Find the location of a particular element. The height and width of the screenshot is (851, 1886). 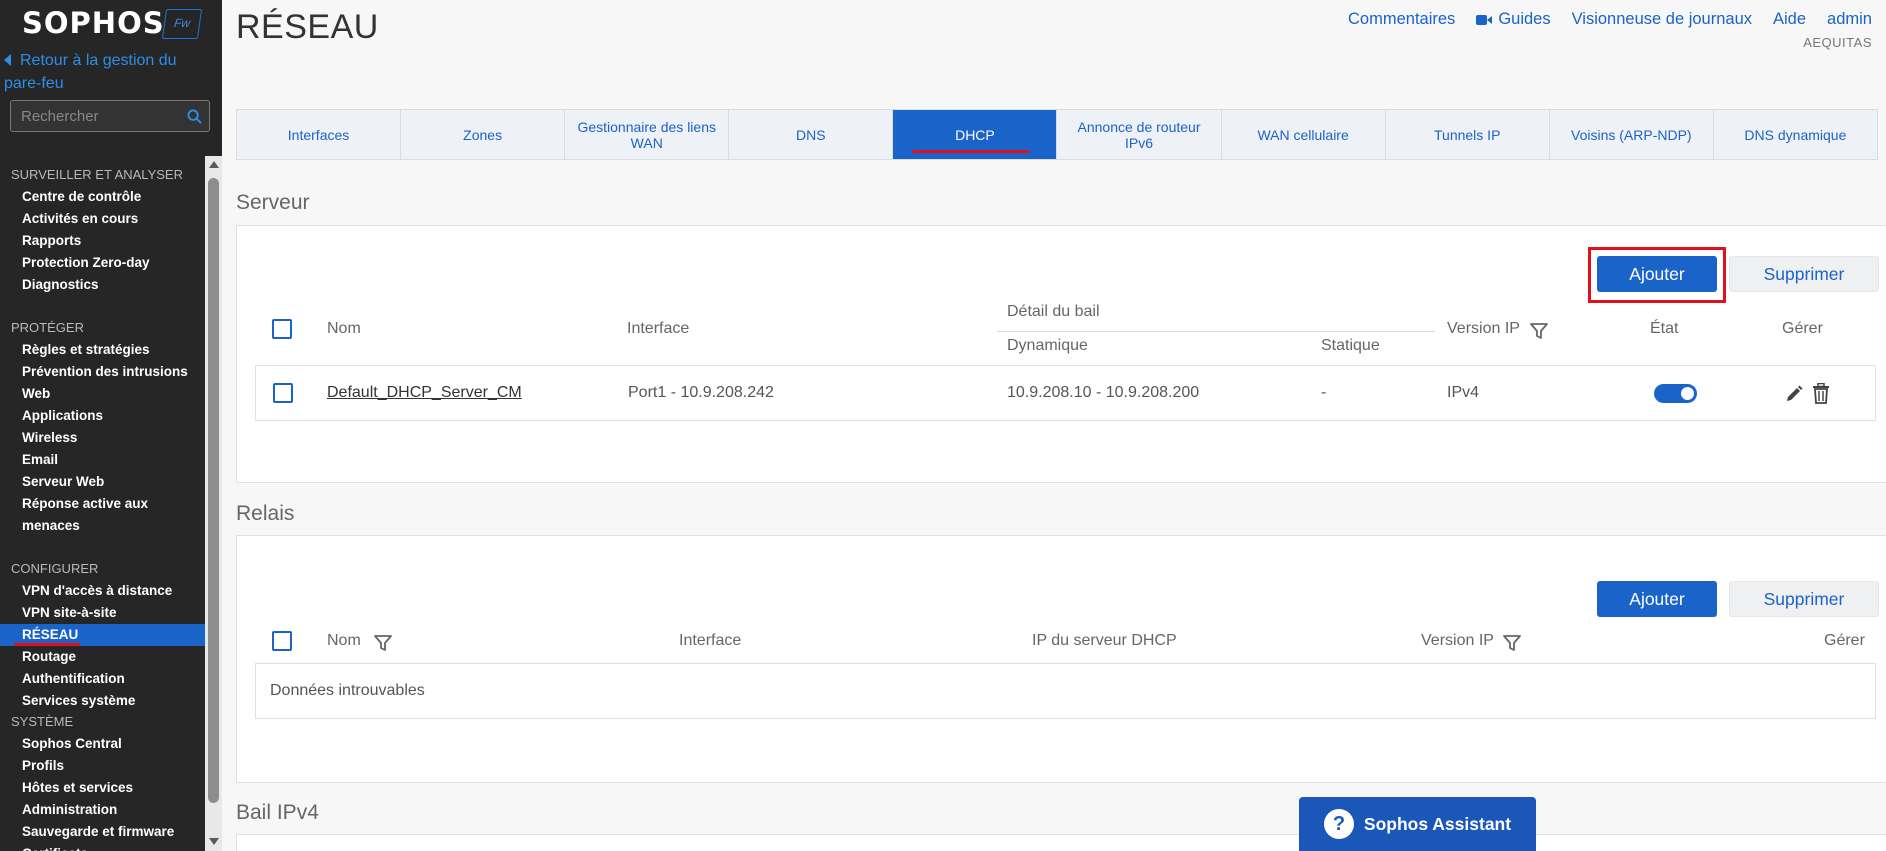

sidebar-item-authentication: Authentification is located at coordinates (102, 679).